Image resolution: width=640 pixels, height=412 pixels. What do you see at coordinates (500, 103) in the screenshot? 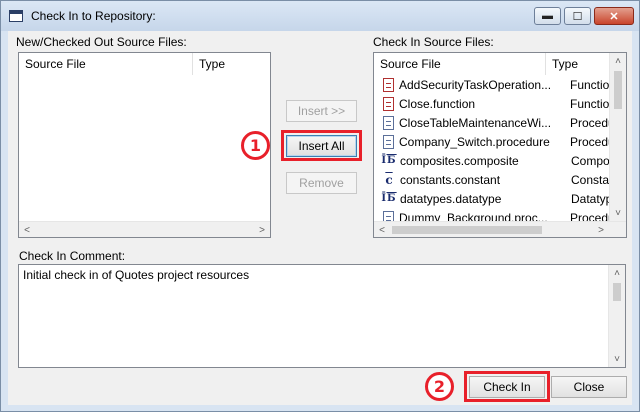
I see `table-row: Close.function Function` at bounding box center [500, 103].